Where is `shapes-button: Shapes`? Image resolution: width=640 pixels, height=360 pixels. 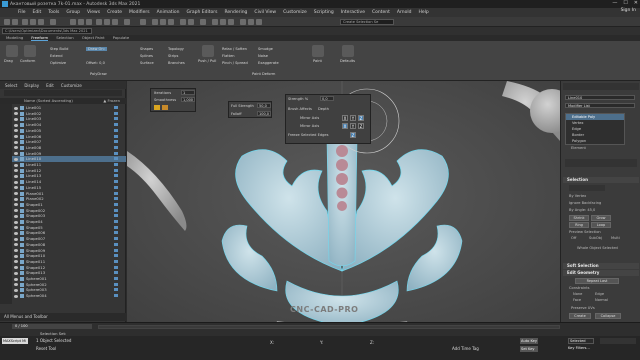 shapes-button: Shapes is located at coordinates (146, 49).